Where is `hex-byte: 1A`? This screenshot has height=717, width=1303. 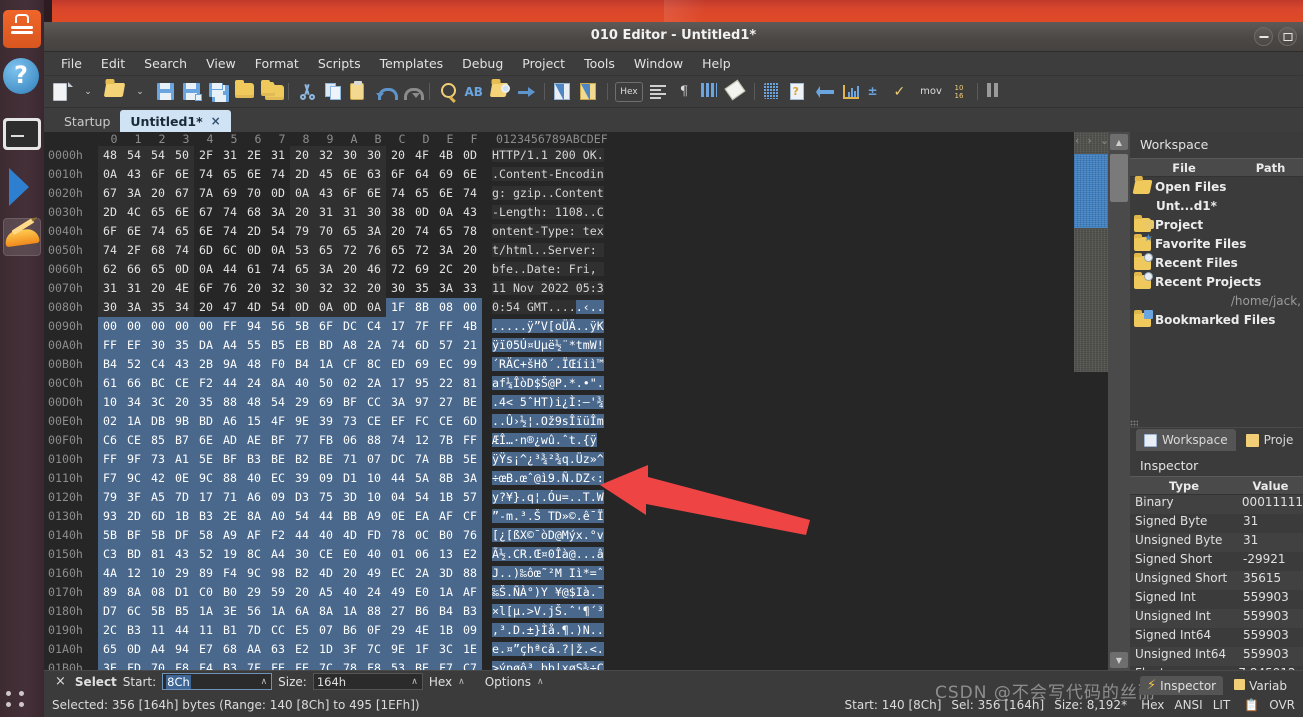
hex-byte: 1A is located at coordinates (326, 364).